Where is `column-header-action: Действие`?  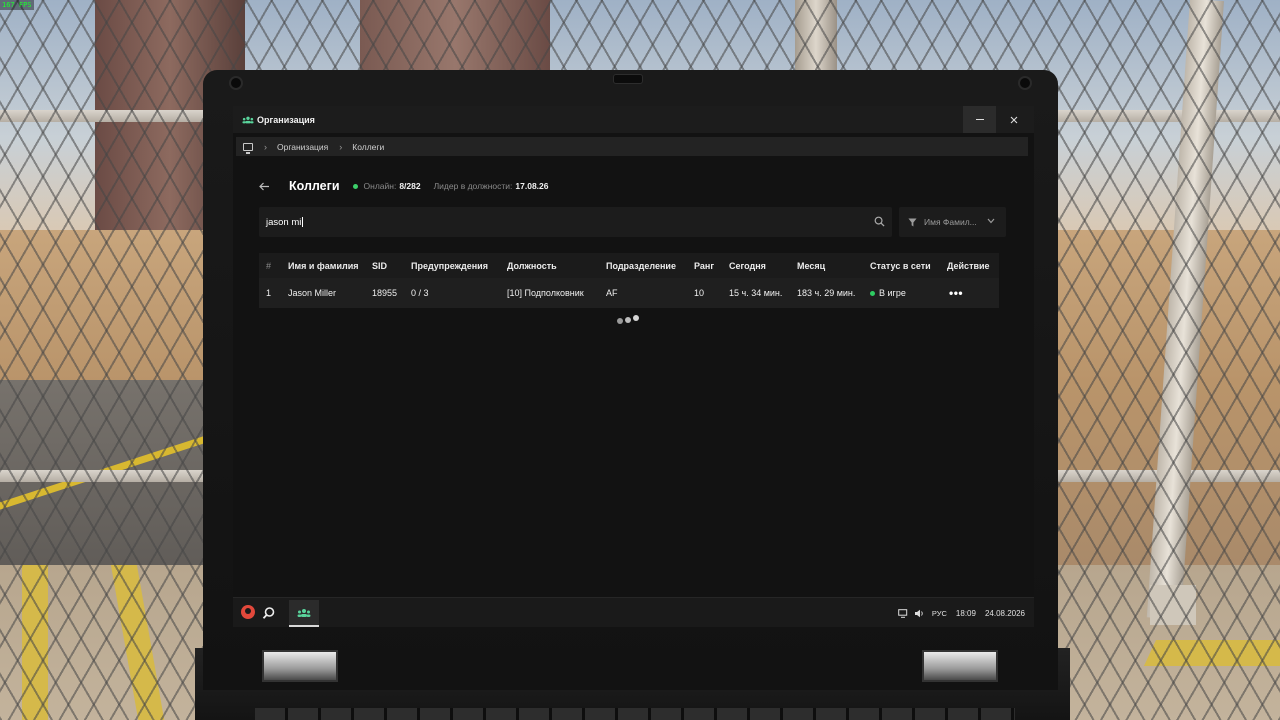 column-header-action: Действие is located at coordinates (968, 265).